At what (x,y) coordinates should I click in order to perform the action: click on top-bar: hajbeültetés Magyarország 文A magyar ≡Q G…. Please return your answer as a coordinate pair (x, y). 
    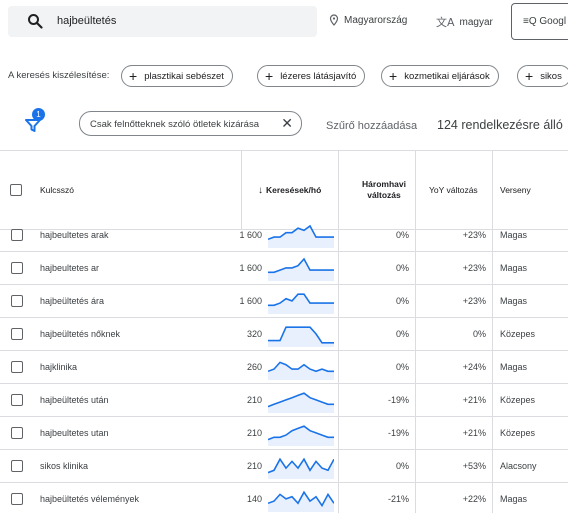
    Looking at the image, I should click on (284, 25).